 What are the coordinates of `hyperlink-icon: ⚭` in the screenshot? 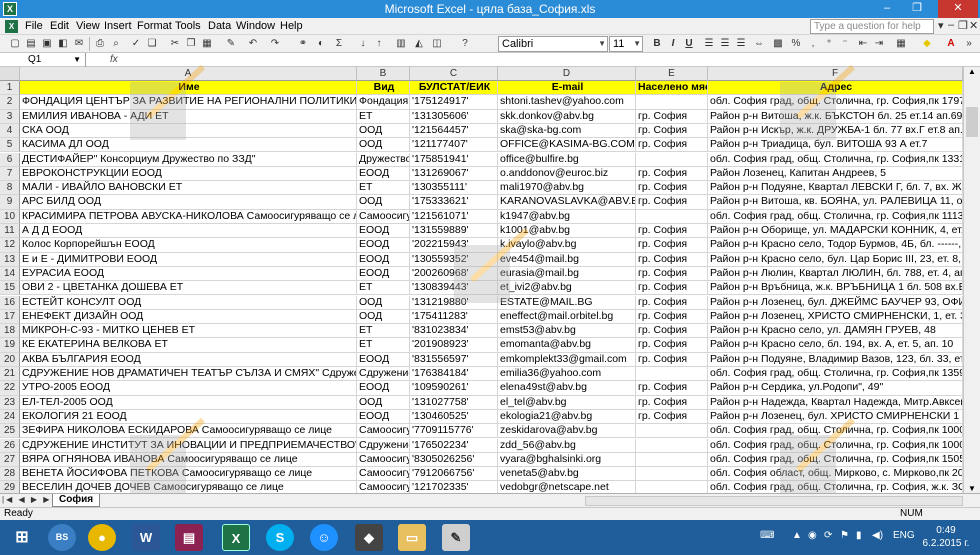 It's located at (303, 44).